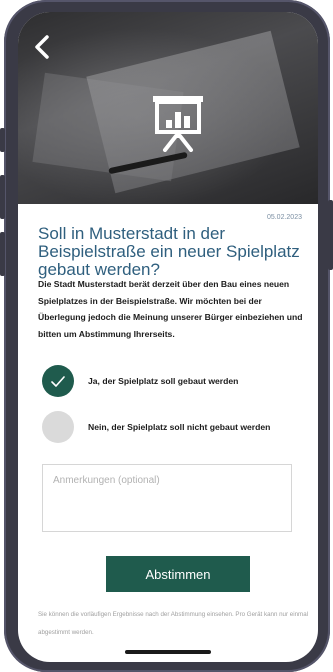 The image size is (333, 672). Describe the element at coordinates (163, 381) in the screenshot. I see `option-yes-label: Ja, der Spielplatz soll gebaut werden` at that location.